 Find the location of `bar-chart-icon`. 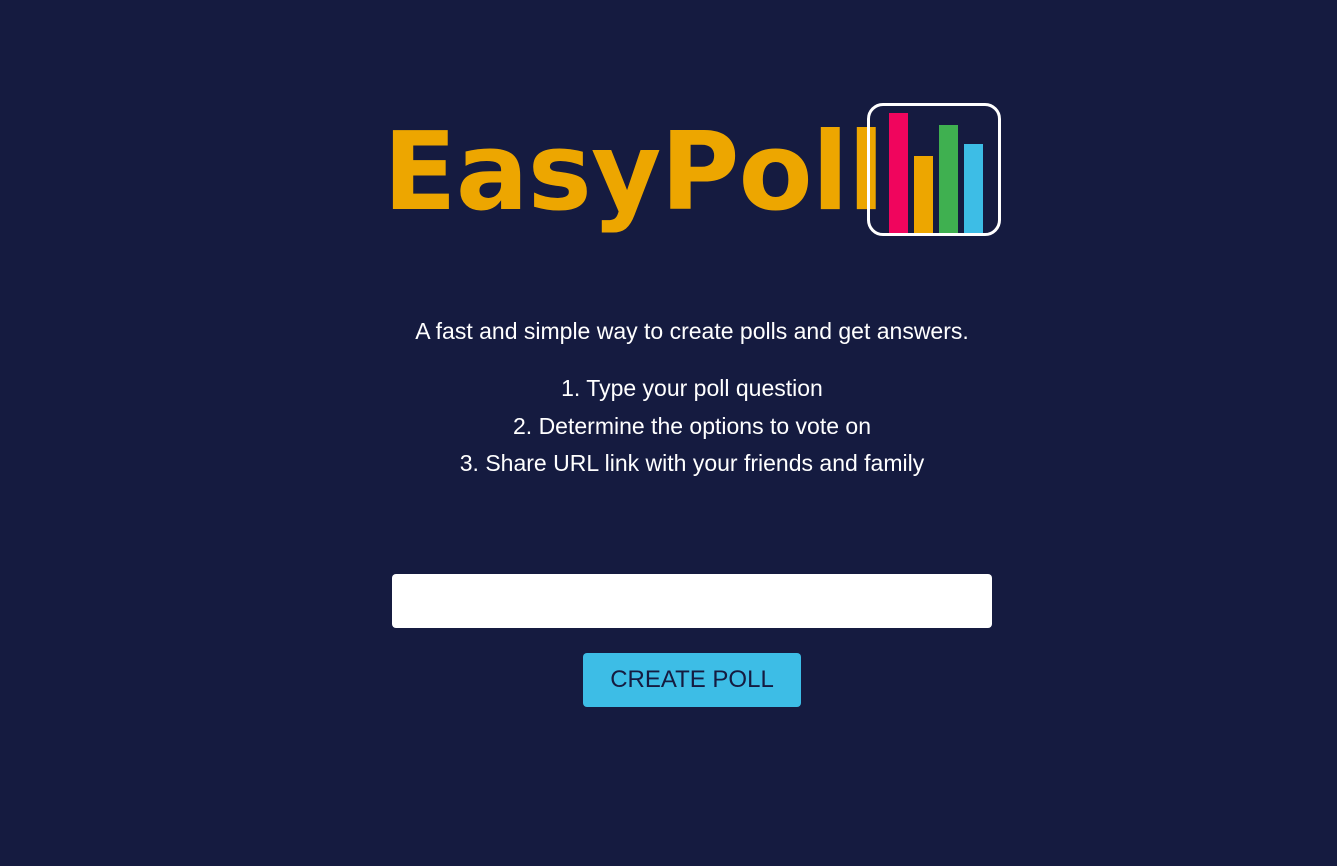

bar-chart-icon is located at coordinates (934, 169).